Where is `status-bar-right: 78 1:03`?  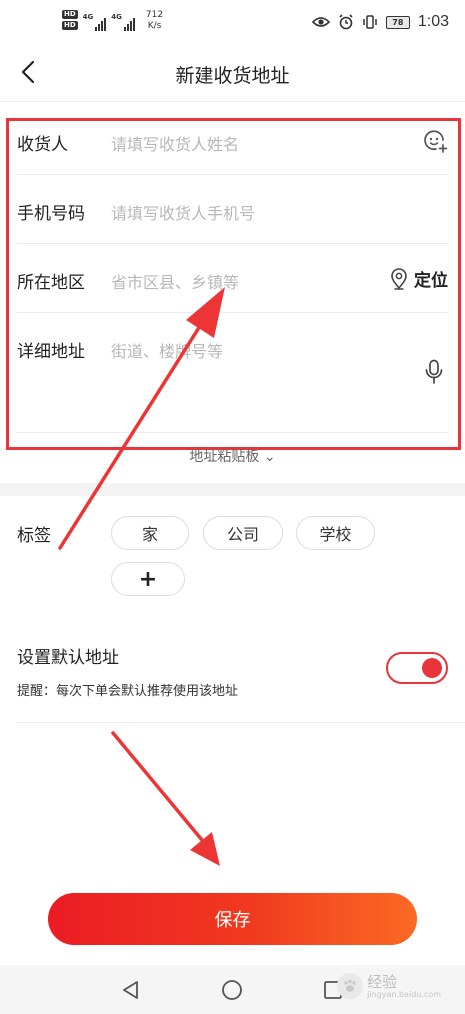 status-bar-right: 78 1:03 is located at coordinates (380, 22).